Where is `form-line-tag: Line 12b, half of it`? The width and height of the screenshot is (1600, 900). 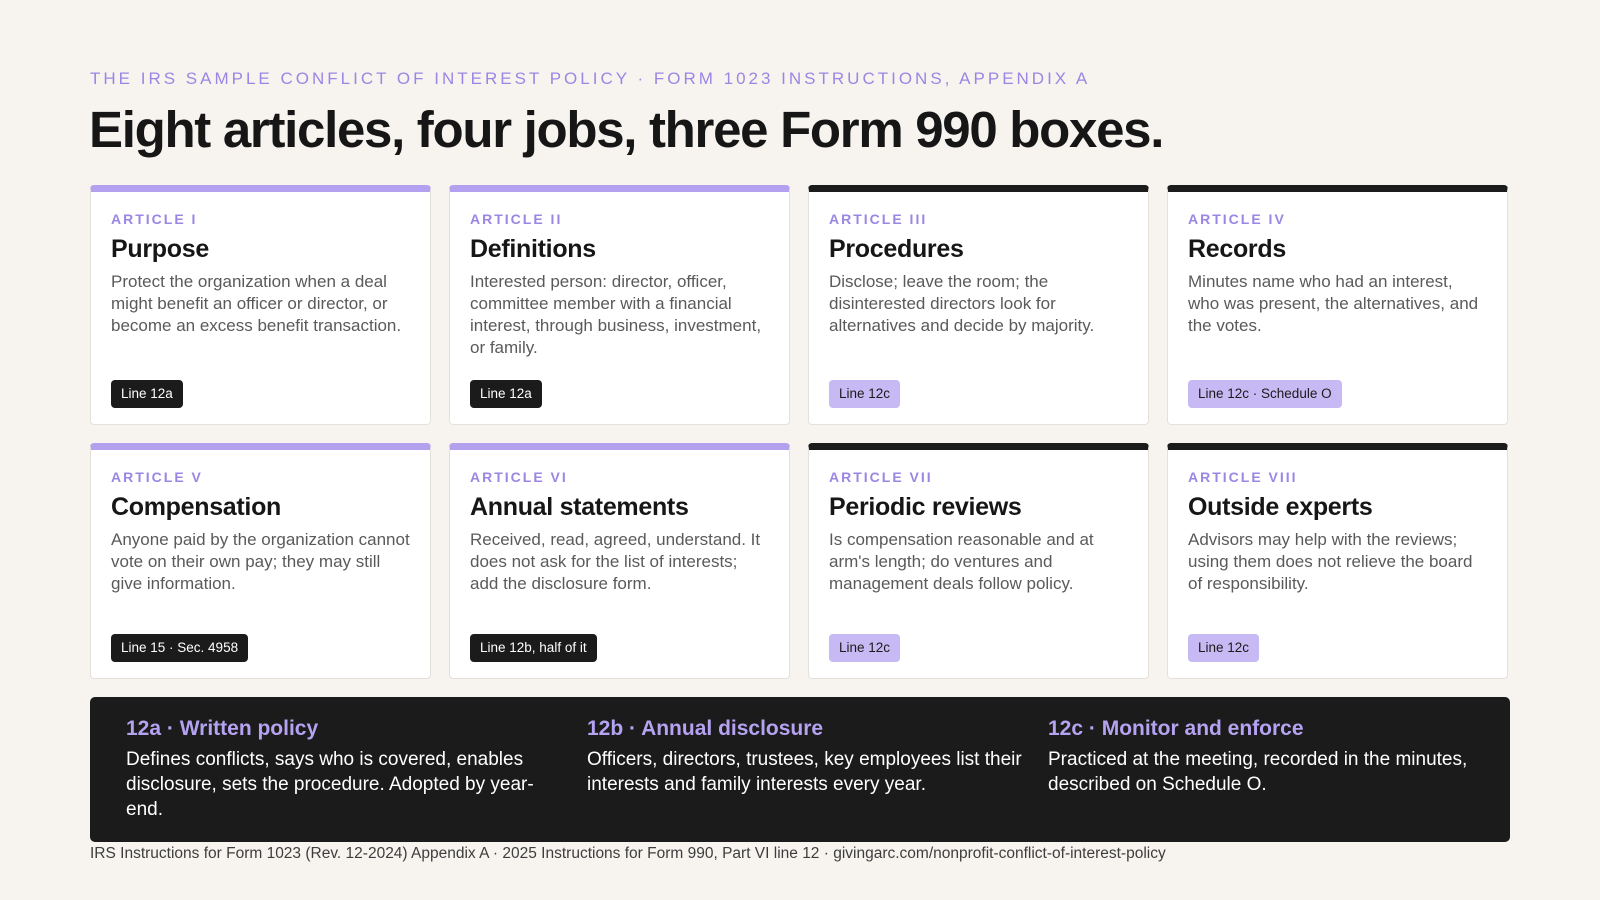 form-line-tag: Line 12b, half of it is located at coordinates (533, 648).